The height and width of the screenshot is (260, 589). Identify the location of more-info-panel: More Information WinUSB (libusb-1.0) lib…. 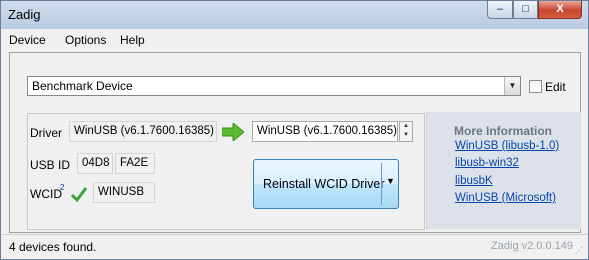
(503, 170).